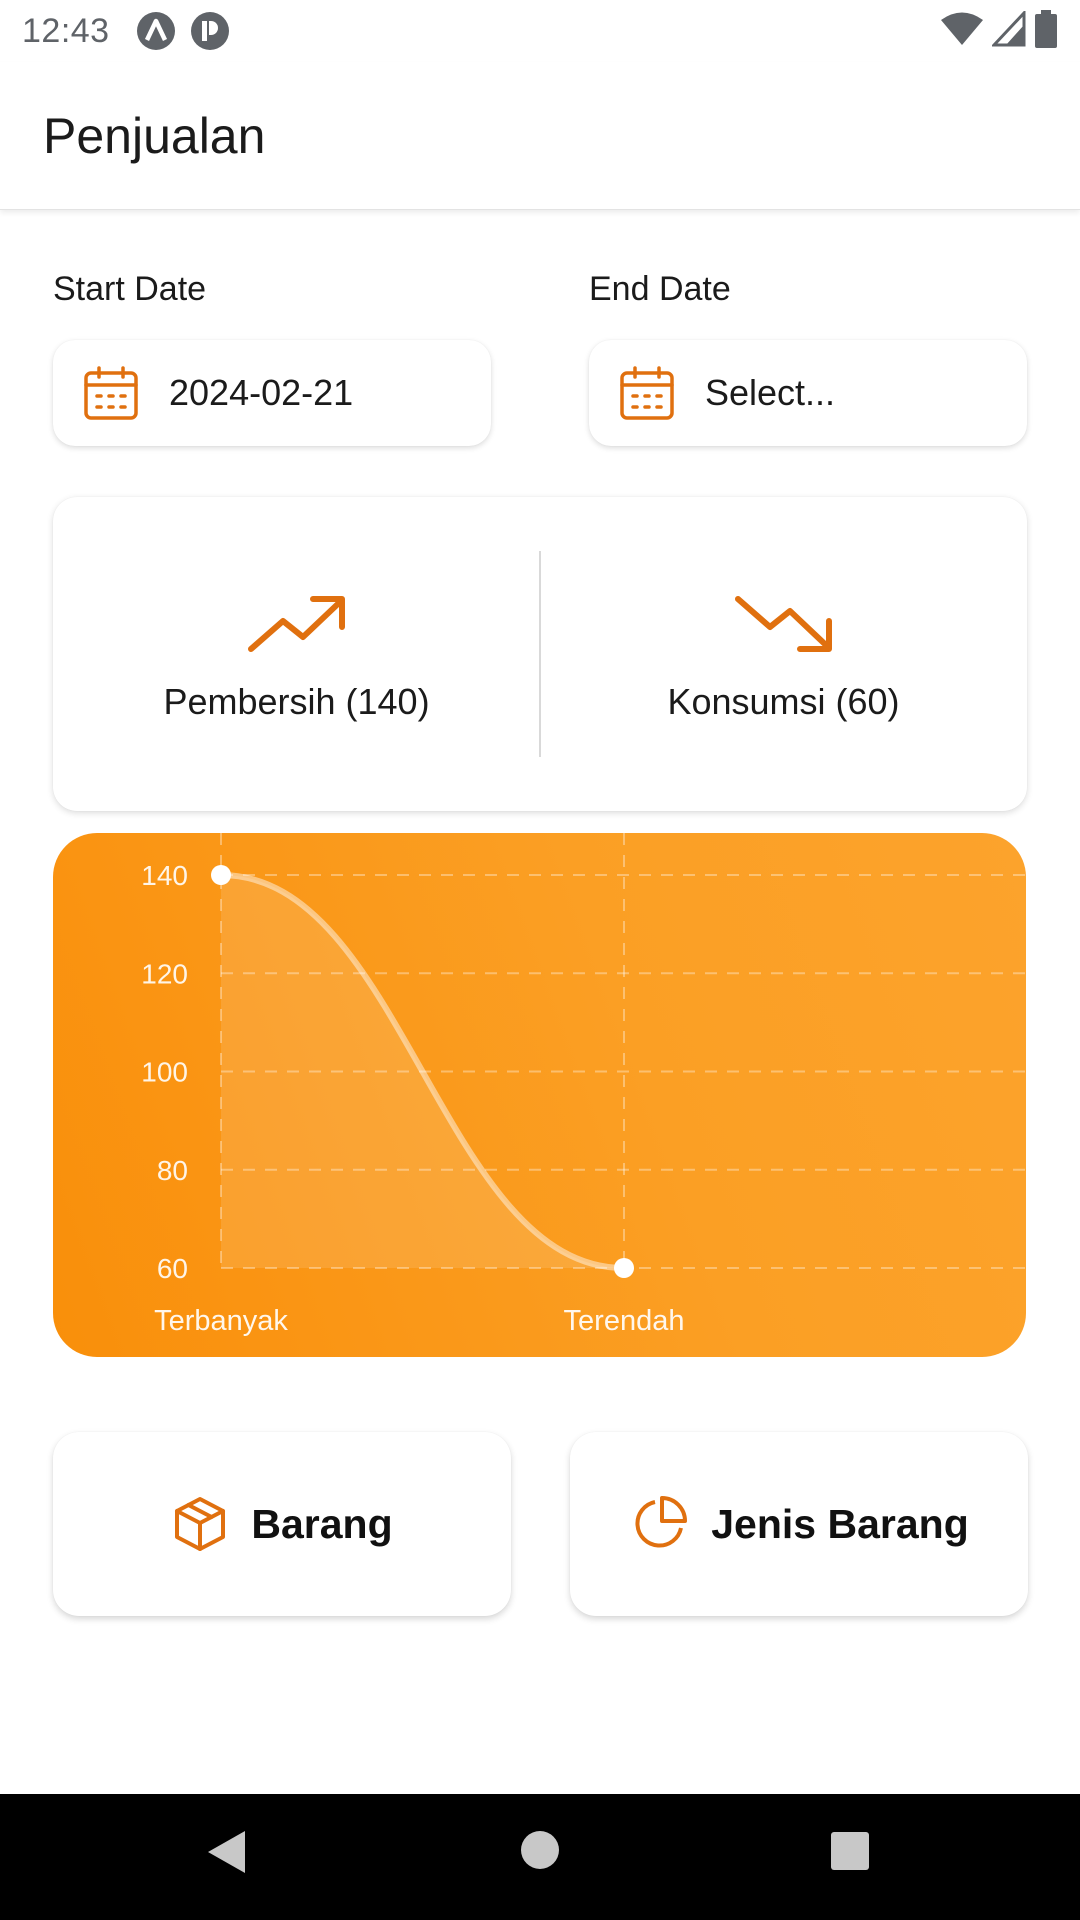  What do you see at coordinates (540, 136) in the screenshot?
I see `app-bar: Penjualan` at bounding box center [540, 136].